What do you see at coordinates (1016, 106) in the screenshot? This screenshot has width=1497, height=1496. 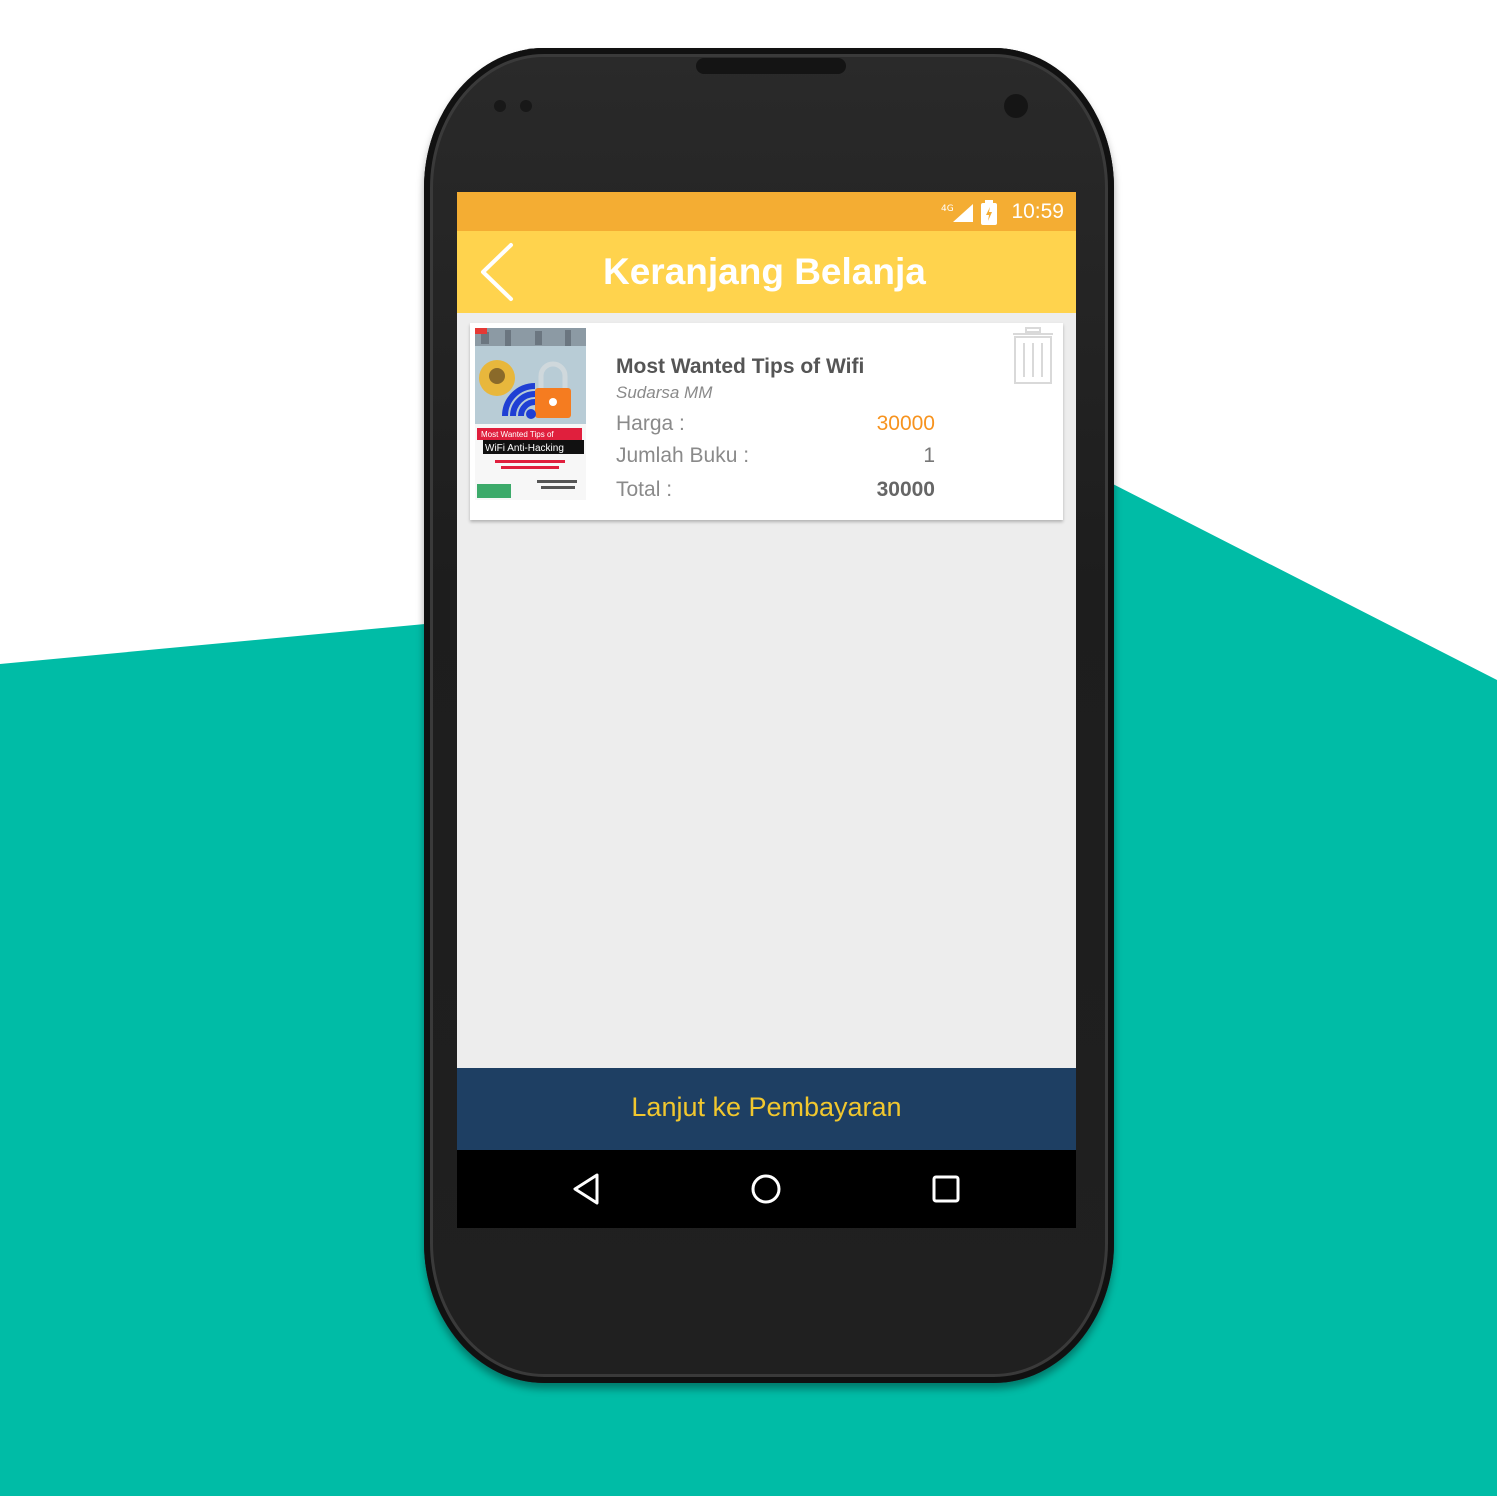 I see `front-camera` at bounding box center [1016, 106].